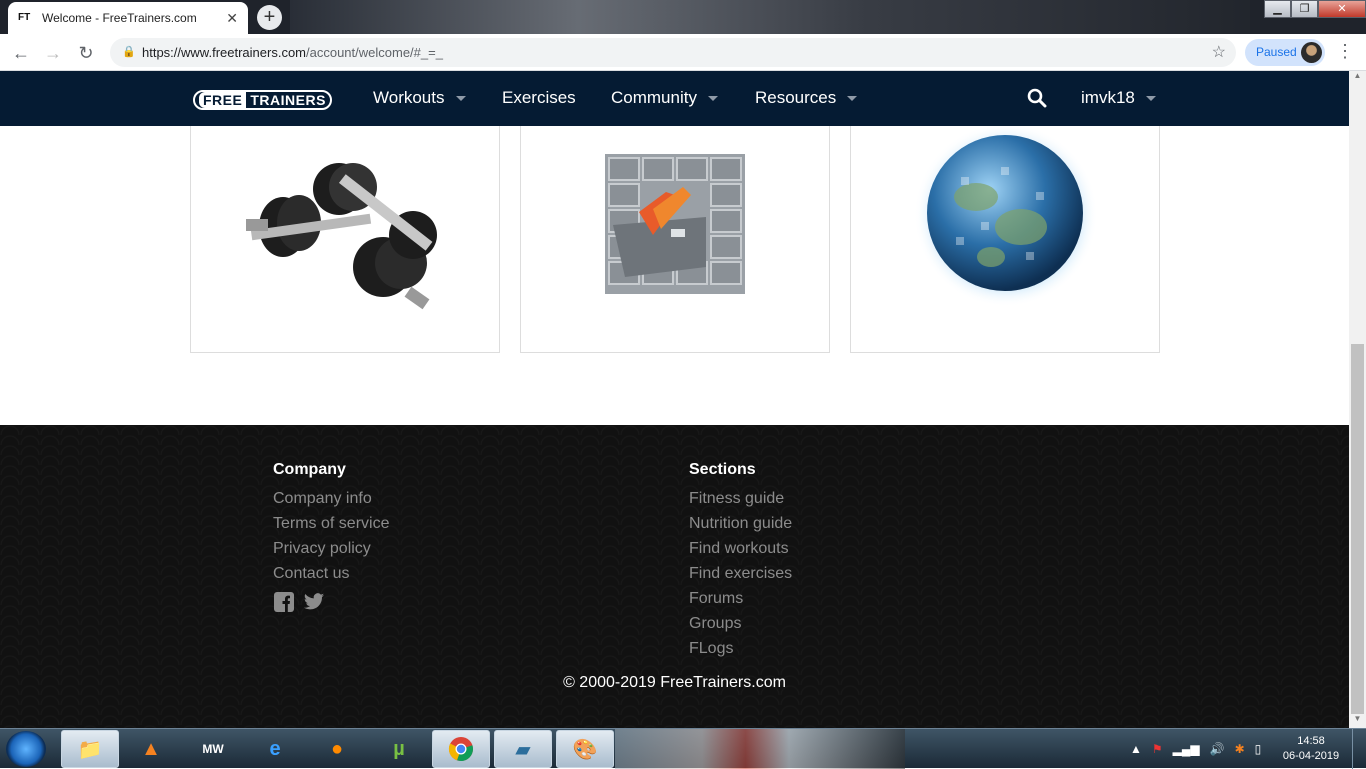  I want to click on footer-link-find-workouts: Find workouts, so click(740, 548).